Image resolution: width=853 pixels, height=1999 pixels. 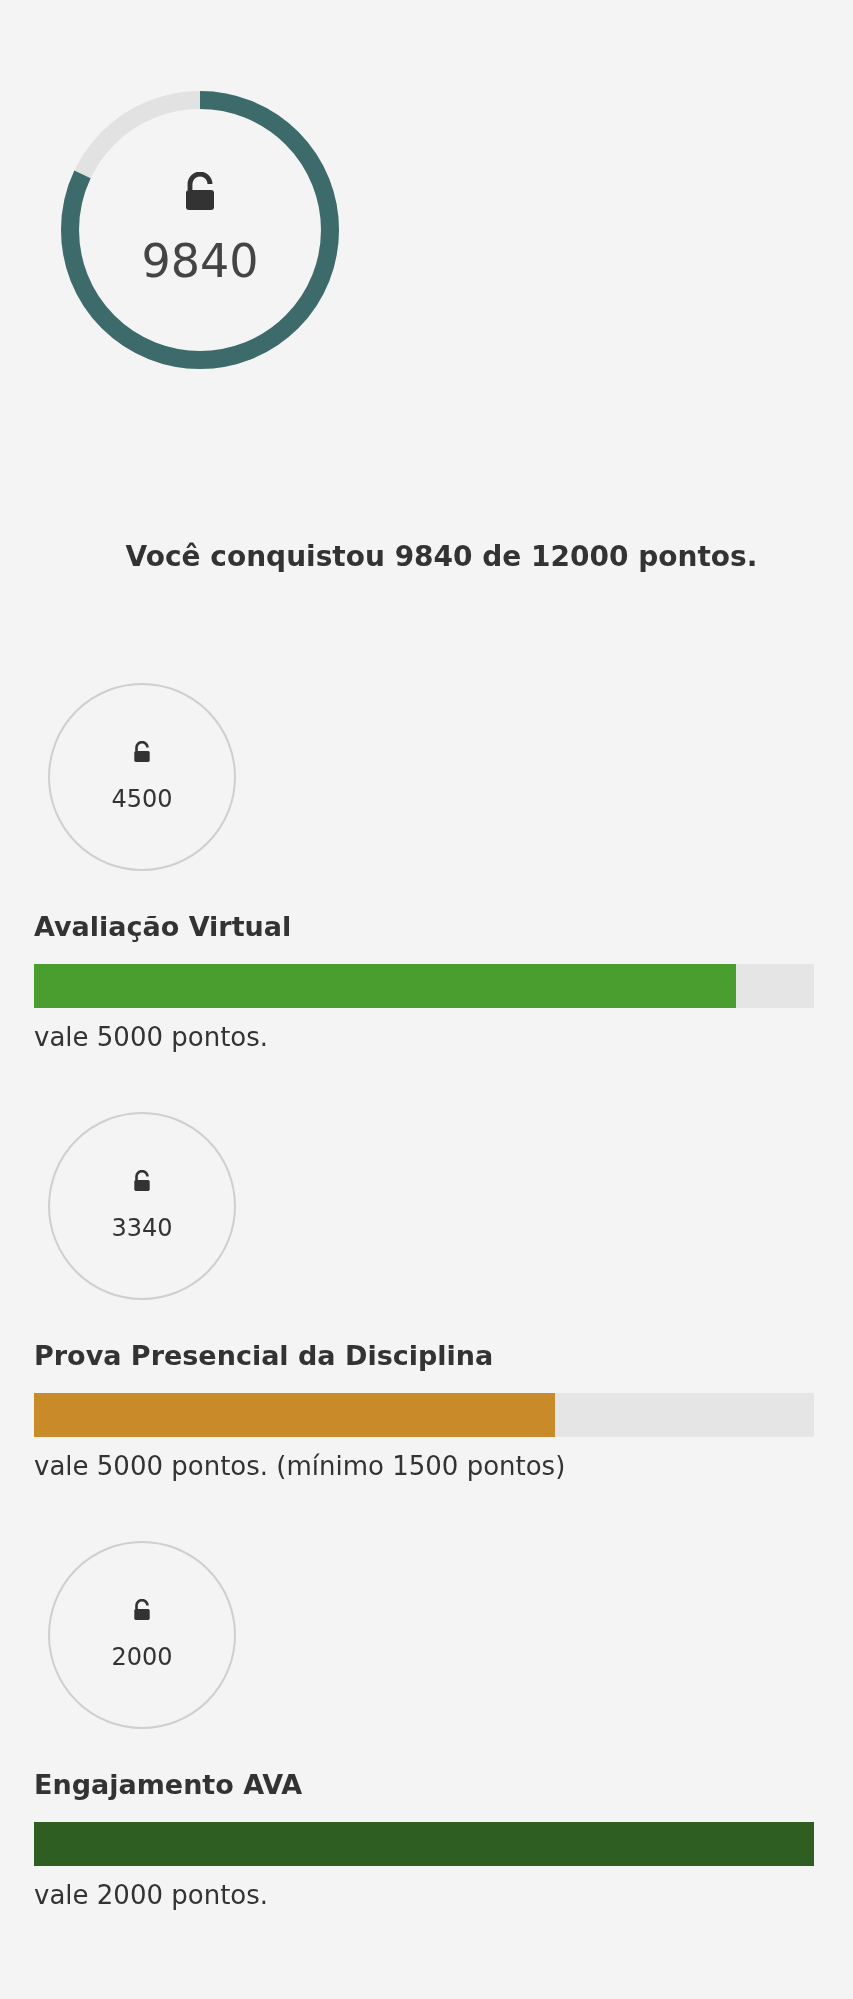 What do you see at coordinates (152, 1037) in the screenshot?
I see `points-note: vale 5000 pontos.` at bounding box center [152, 1037].